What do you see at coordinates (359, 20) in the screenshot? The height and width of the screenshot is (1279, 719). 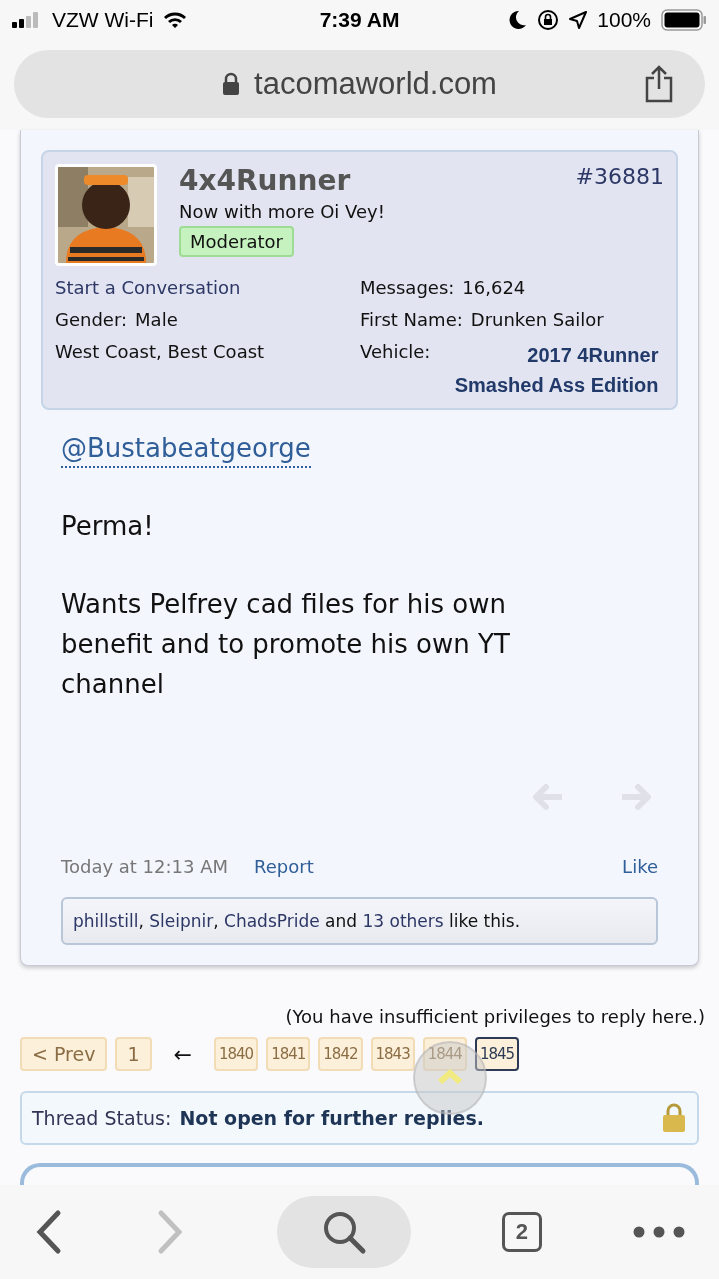 I see `clock-time: 7:39 AM` at bounding box center [359, 20].